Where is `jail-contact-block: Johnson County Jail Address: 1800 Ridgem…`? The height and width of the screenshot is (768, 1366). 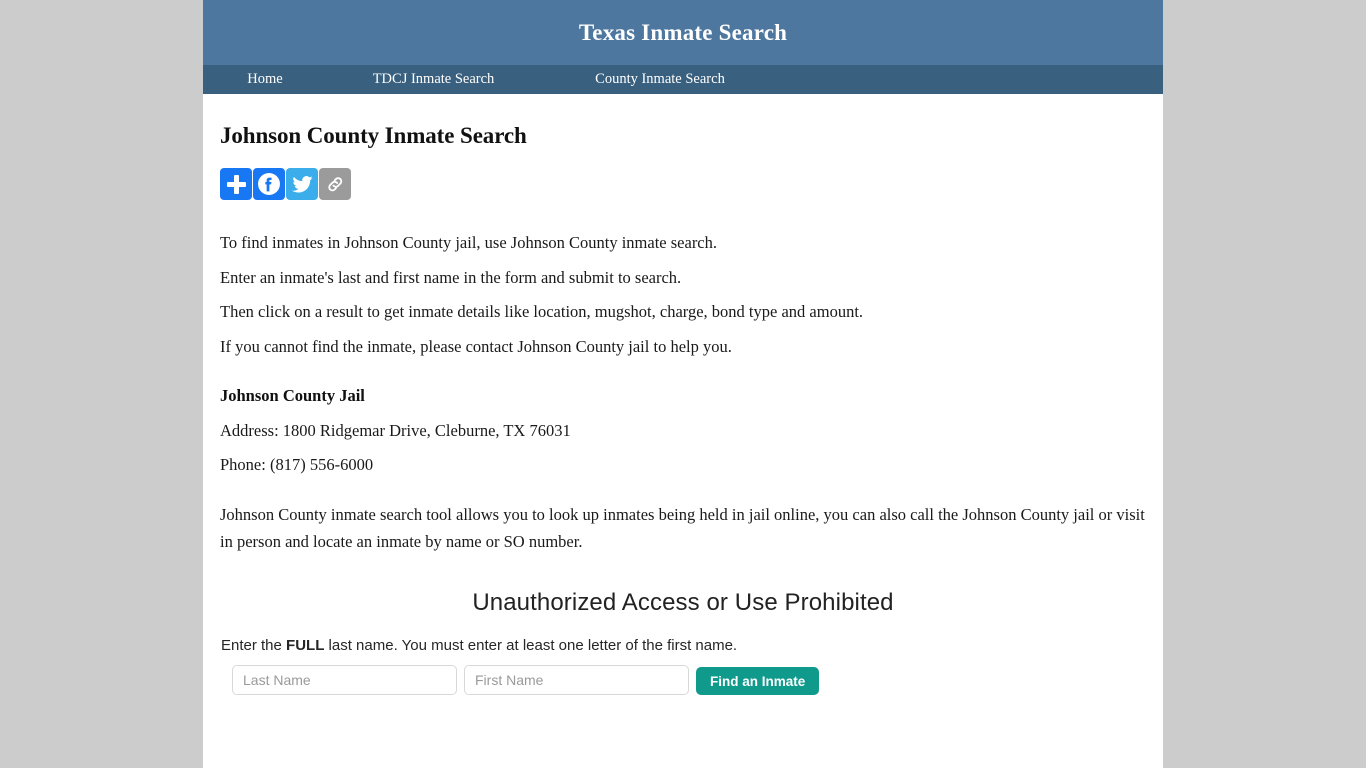 jail-contact-block: Johnson County Jail Address: 1800 Ridgem… is located at coordinates (683, 431).